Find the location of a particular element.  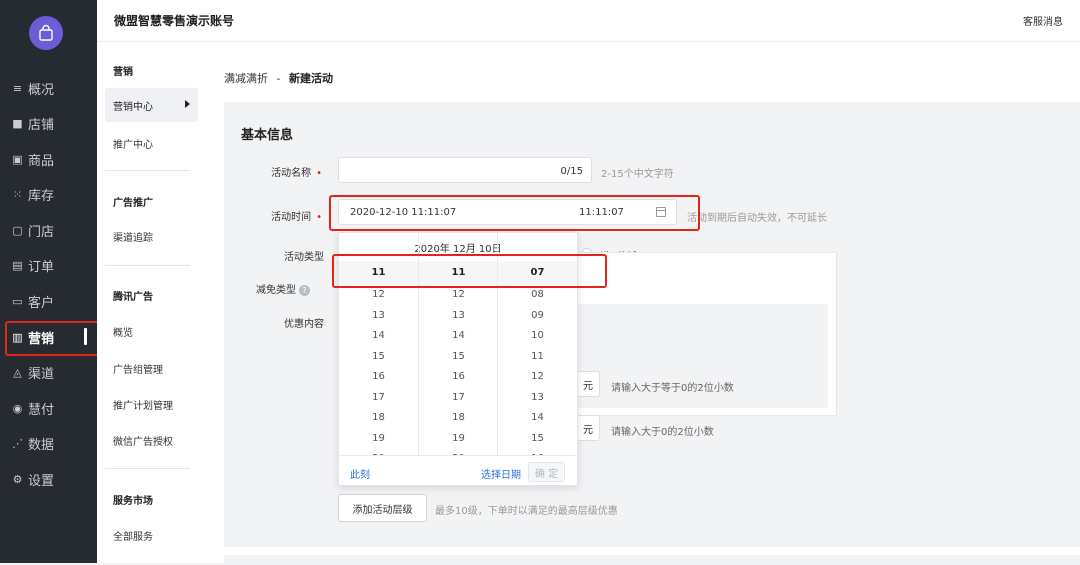

nav-item-store: ■ 店铺 is located at coordinates (48, 123).